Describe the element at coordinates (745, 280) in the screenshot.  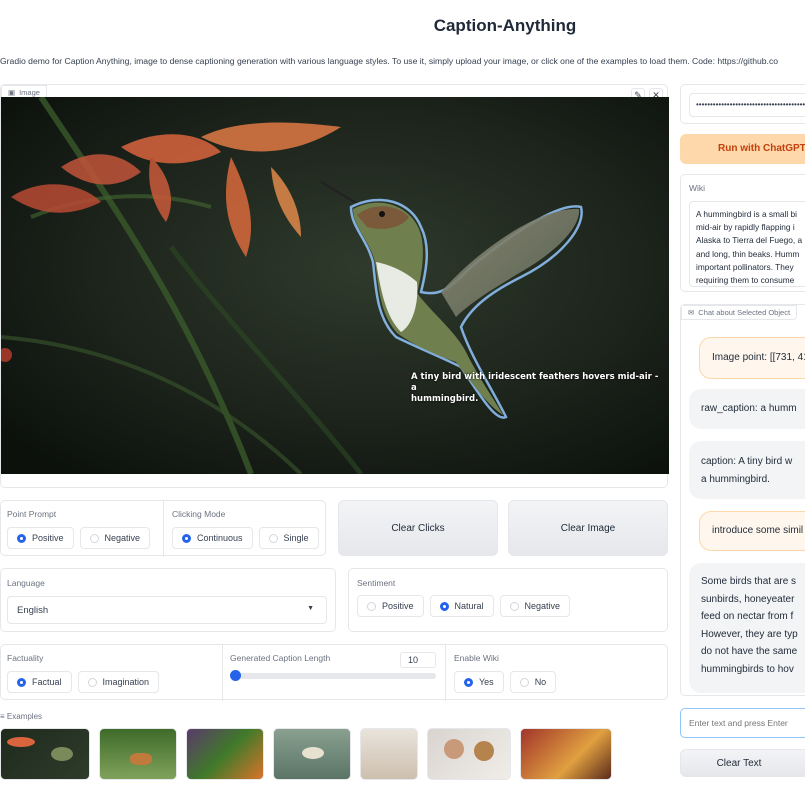
I see `wiki-line: requiring them to consume` at that location.